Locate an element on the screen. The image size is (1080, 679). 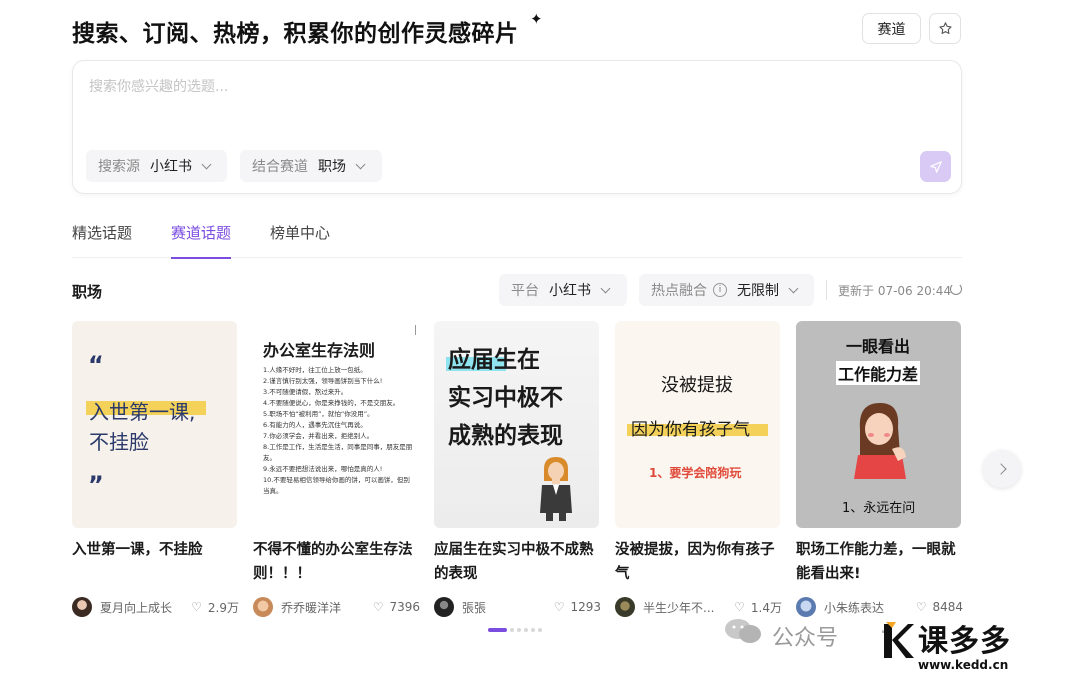
thumb-line: 不挂脸 is located at coordinates (119, 442).